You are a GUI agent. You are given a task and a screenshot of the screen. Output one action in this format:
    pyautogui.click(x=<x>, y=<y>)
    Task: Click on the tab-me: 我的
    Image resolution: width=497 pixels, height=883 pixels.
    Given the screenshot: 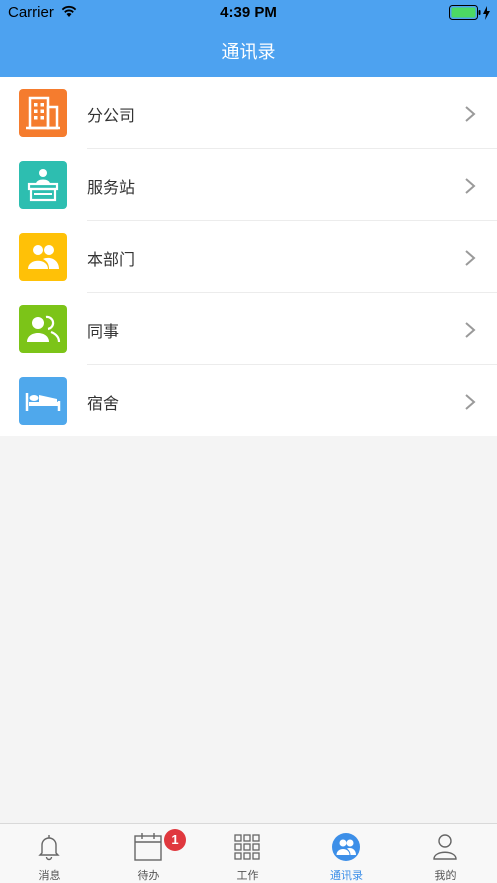 What is the action you would take?
    pyautogui.click(x=445, y=853)
    